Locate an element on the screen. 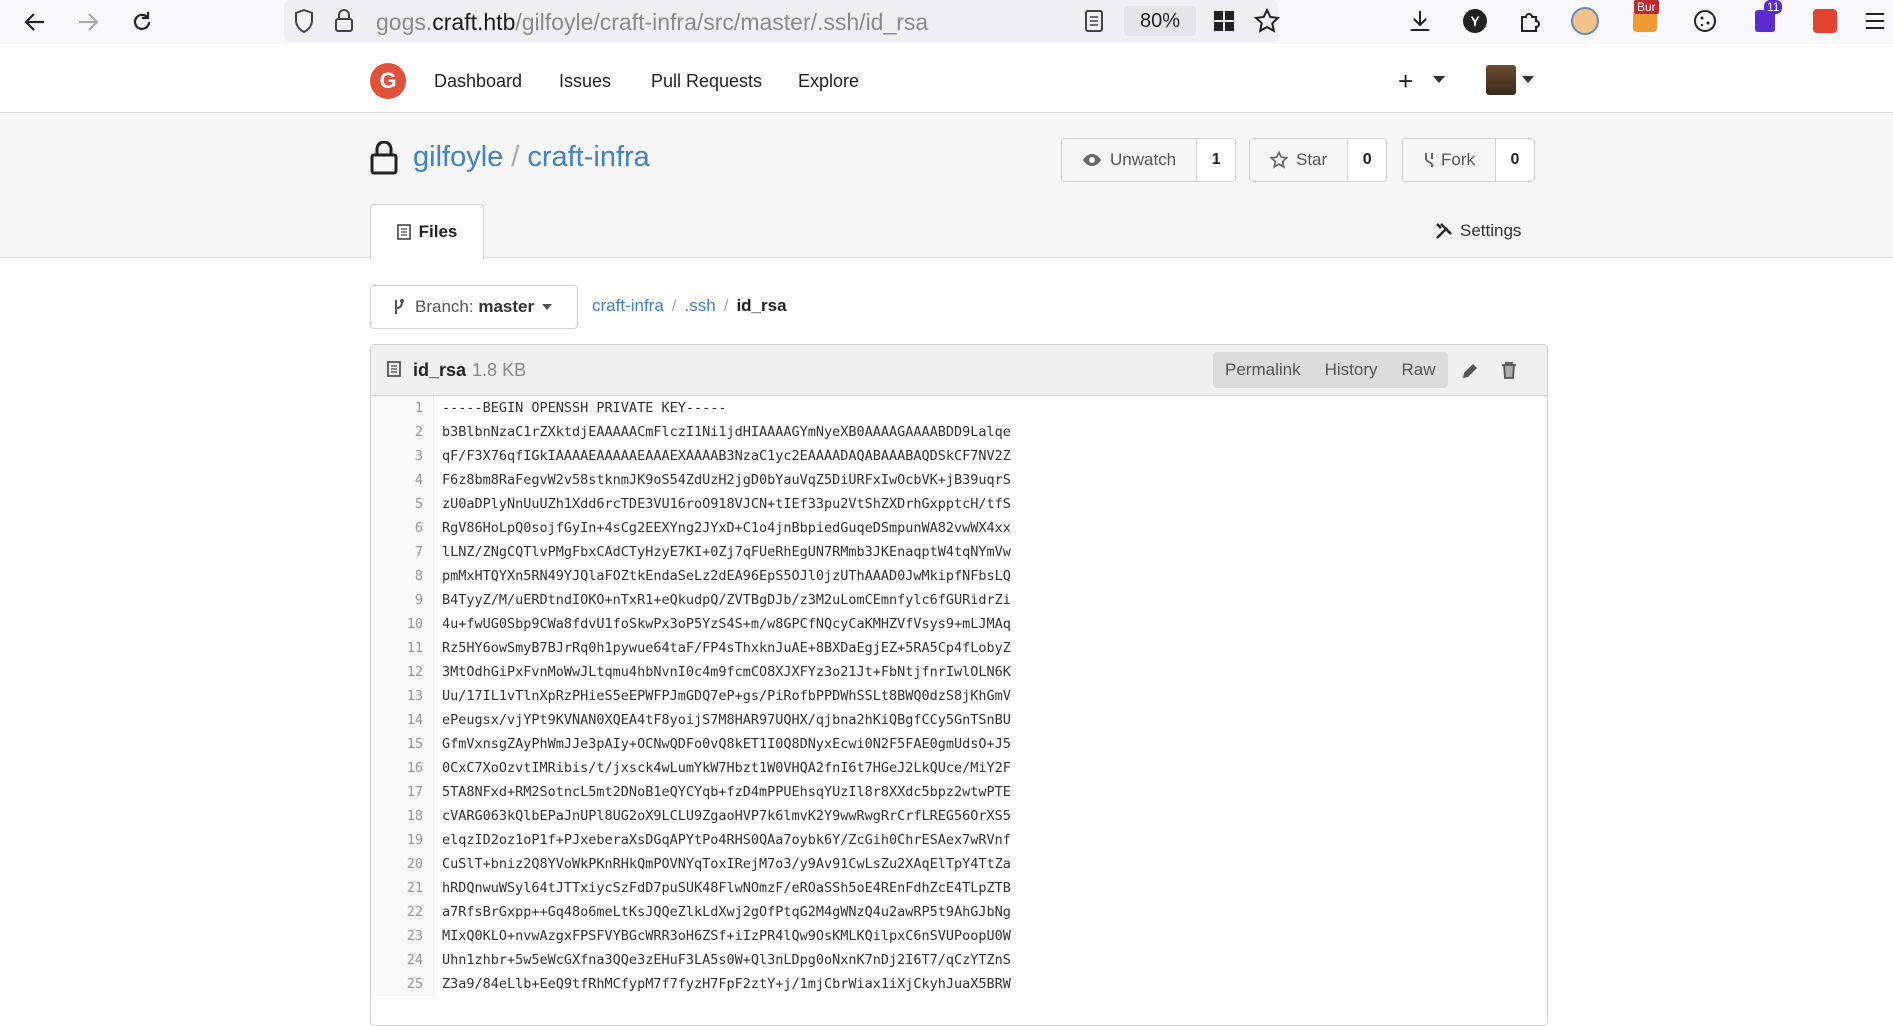 The width and height of the screenshot is (1893, 1026). nav-dashboard: Dashboard is located at coordinates (478, 81).